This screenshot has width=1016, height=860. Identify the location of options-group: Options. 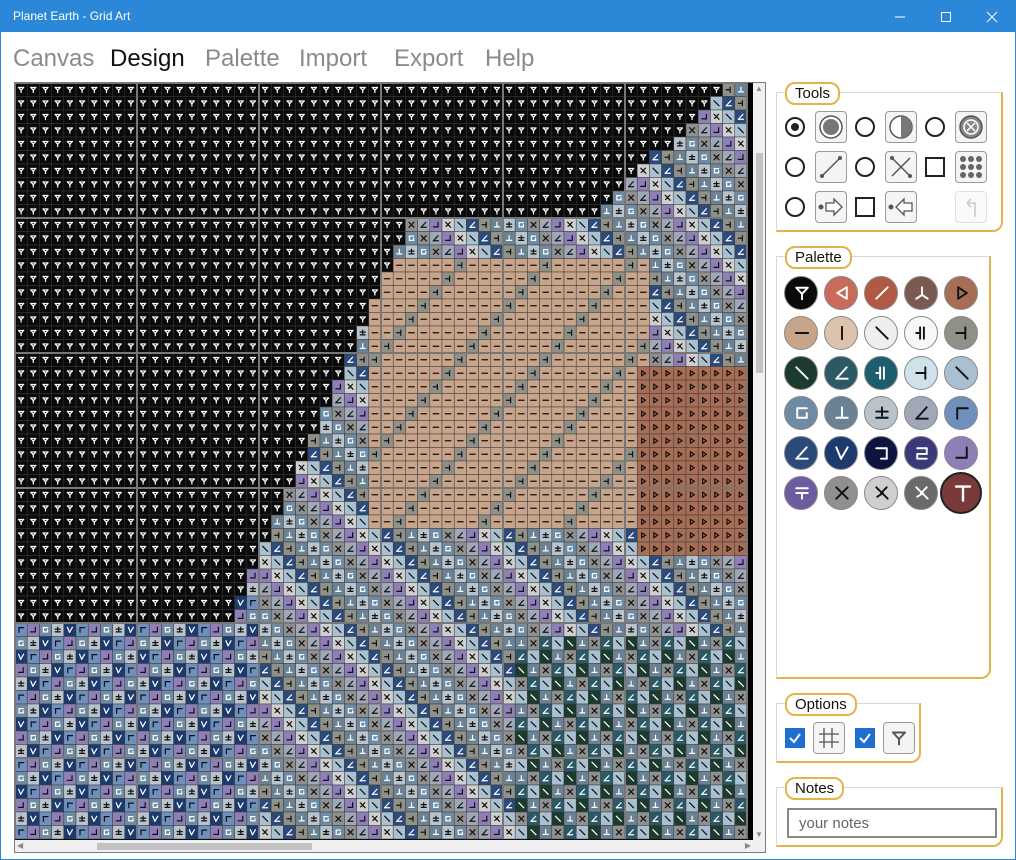
(848, 728).